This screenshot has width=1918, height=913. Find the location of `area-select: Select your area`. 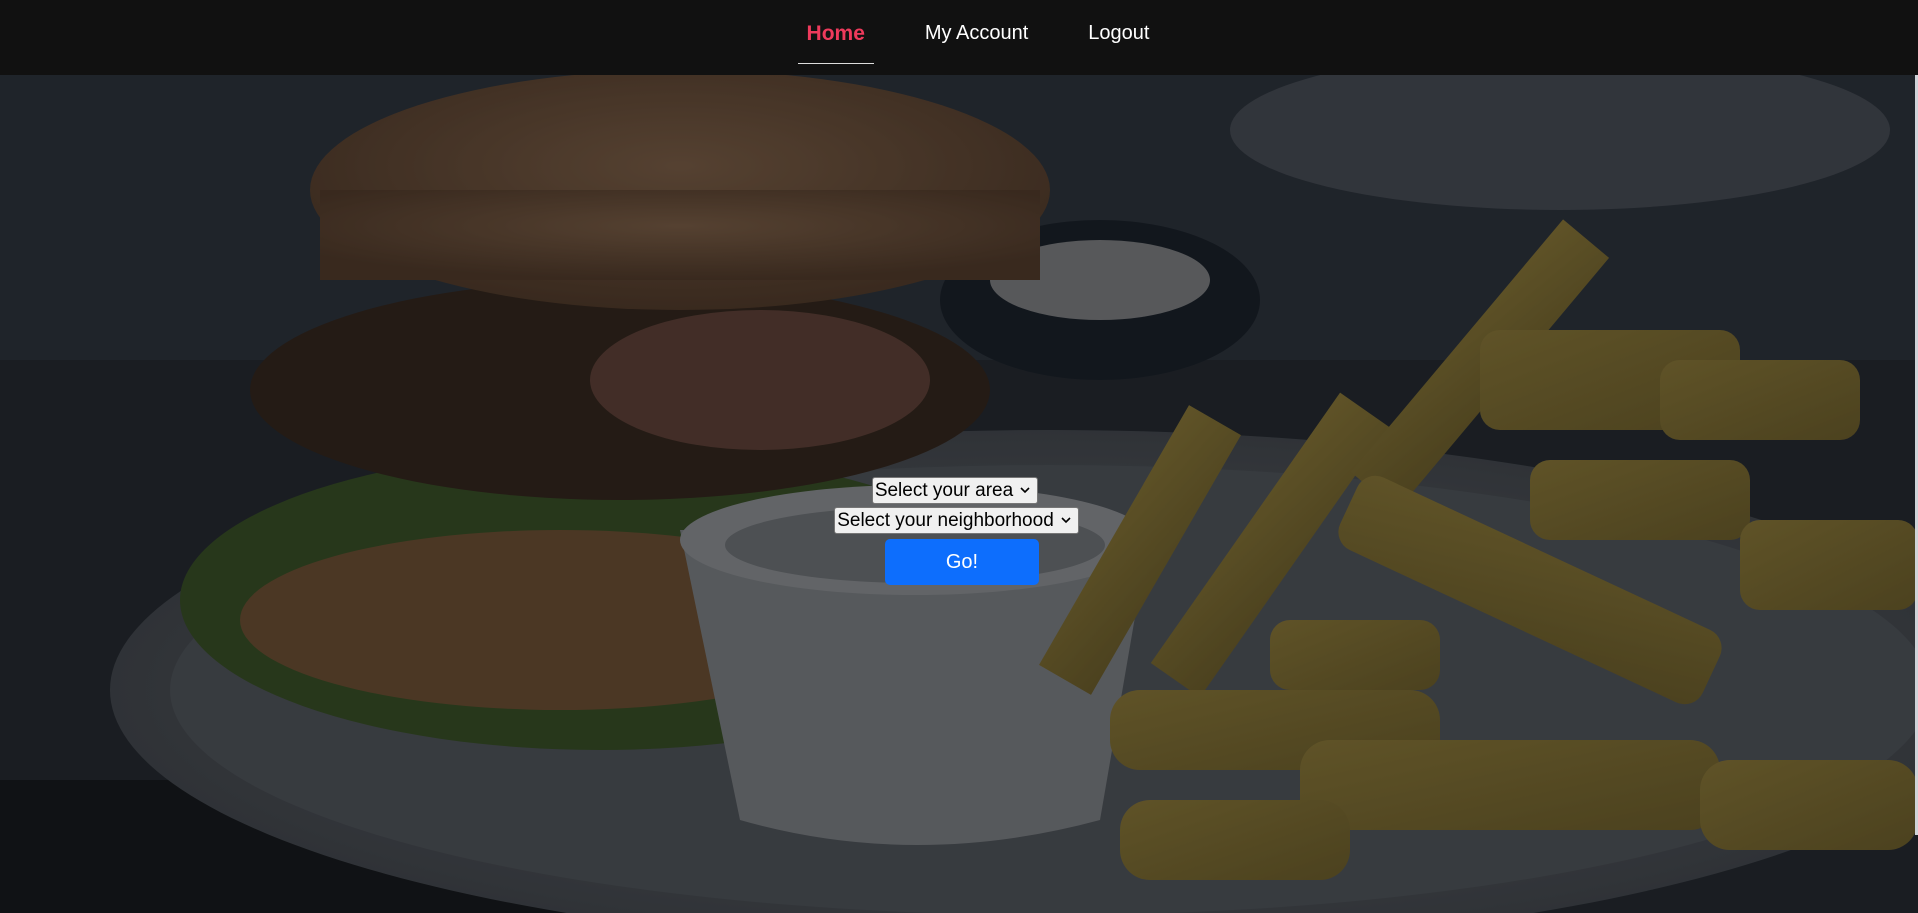

area-select: Select your area is located at coordinates (955, 490).